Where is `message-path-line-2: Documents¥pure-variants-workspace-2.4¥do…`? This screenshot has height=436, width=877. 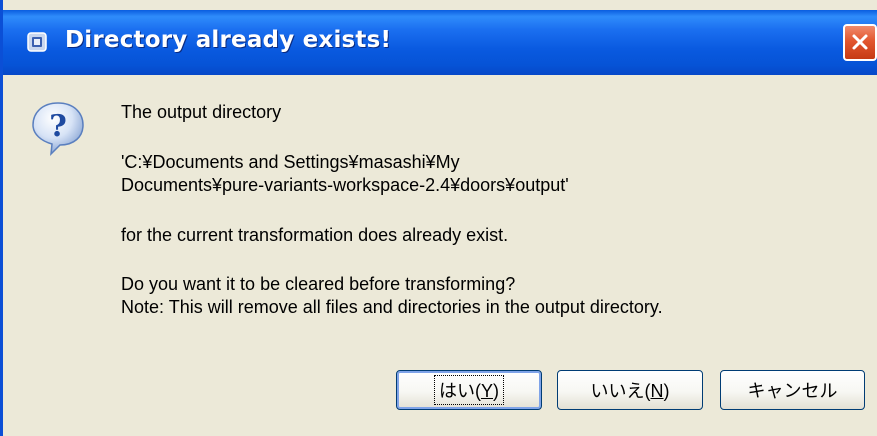 message-path-line-2: Documents¥pure-variants-workspace-2.4¥do… is located at coordinates (345, 185).